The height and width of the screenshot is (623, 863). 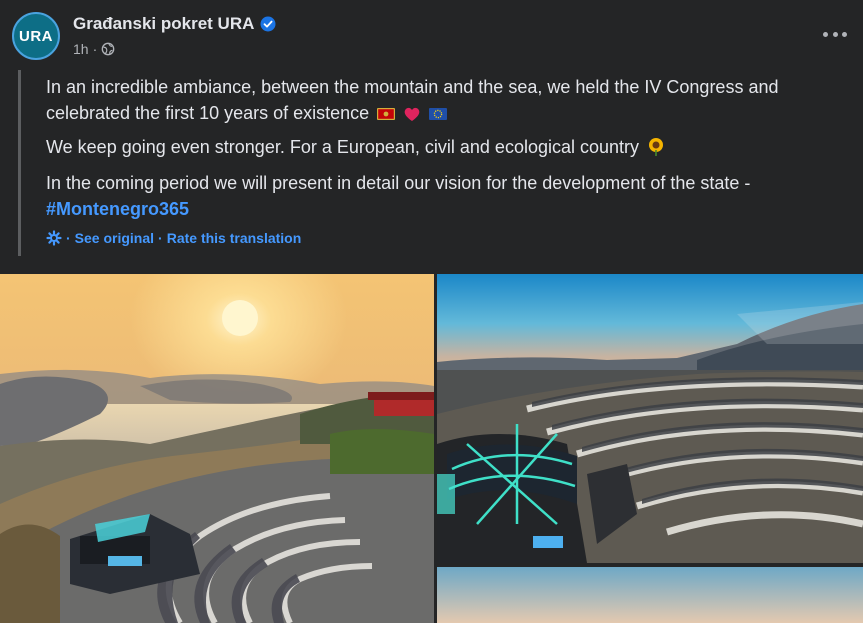 What do you see at coordinates (36, 36) in the screenshot?
I see `page-avatar: URA` at bounding box center [36, 36].